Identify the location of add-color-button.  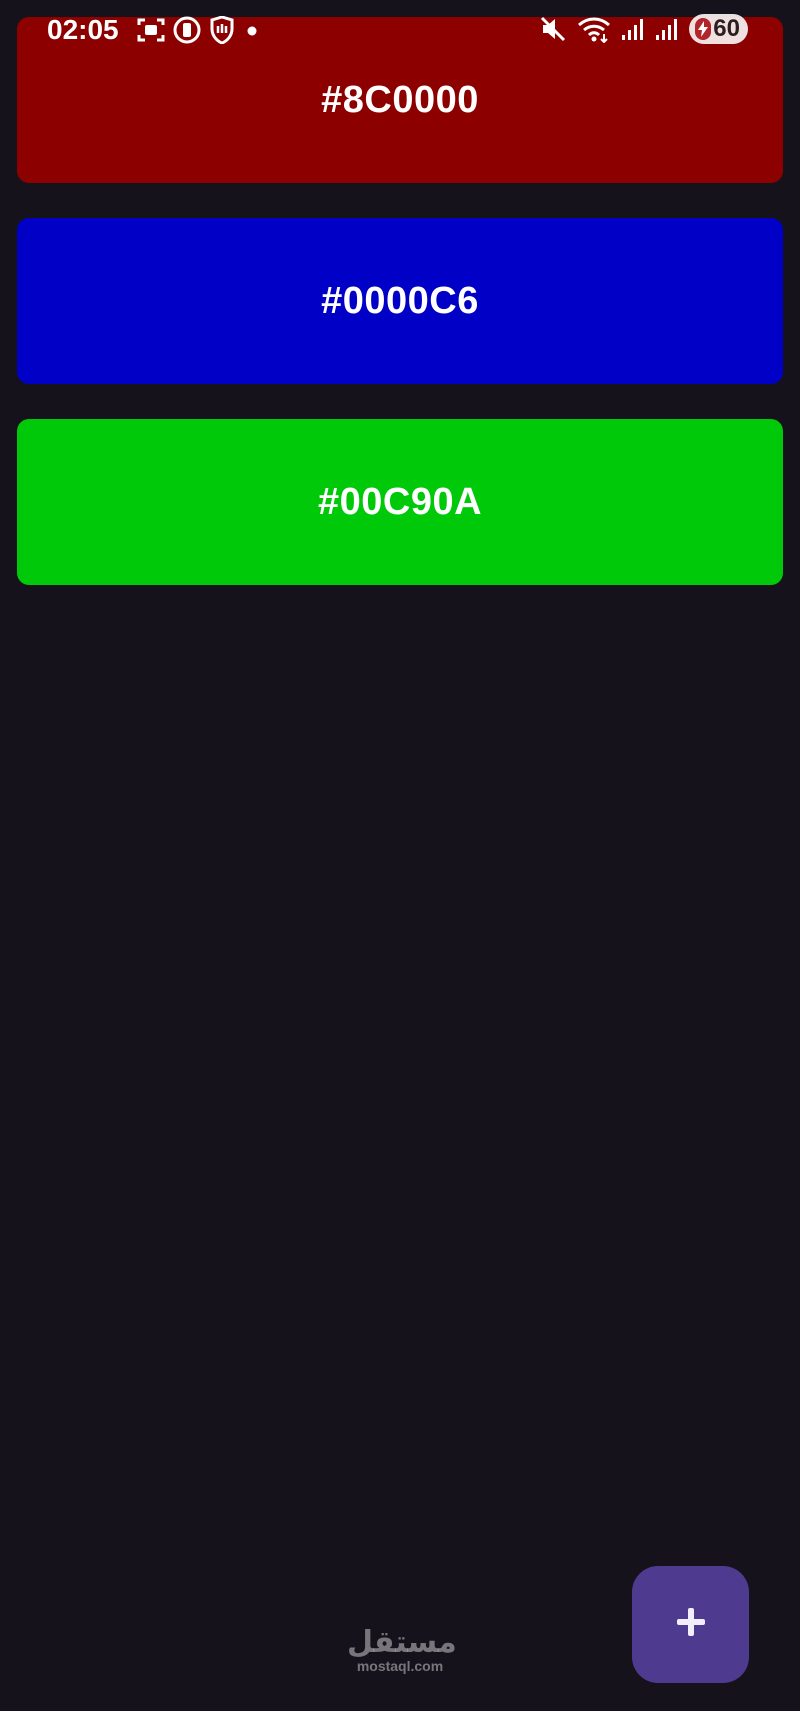
(690, 1624).